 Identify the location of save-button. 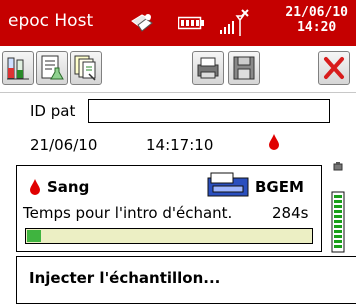
(244, 68).